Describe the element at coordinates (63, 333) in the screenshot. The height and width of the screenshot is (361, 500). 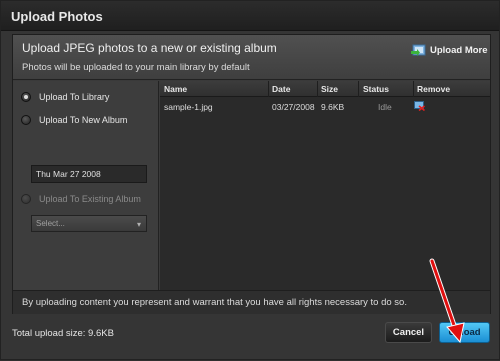
I see `total-upload-size: Total upload size: 9.6KB` at that location.